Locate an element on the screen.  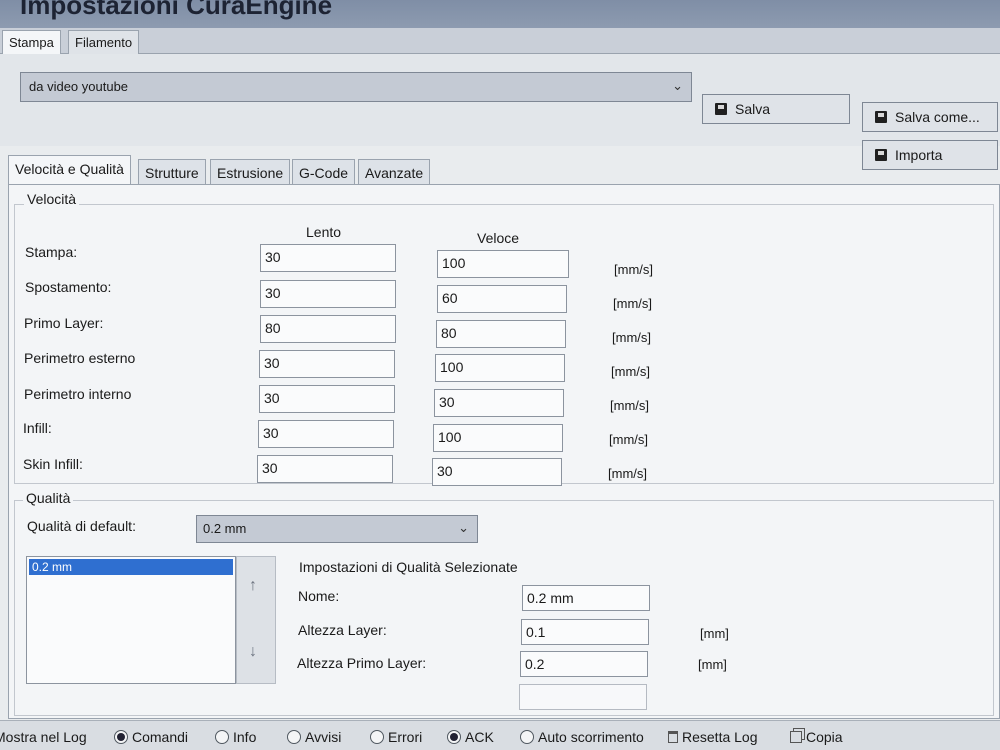
tab-avanzate: Avanzate is located at coordinates (394, 172).